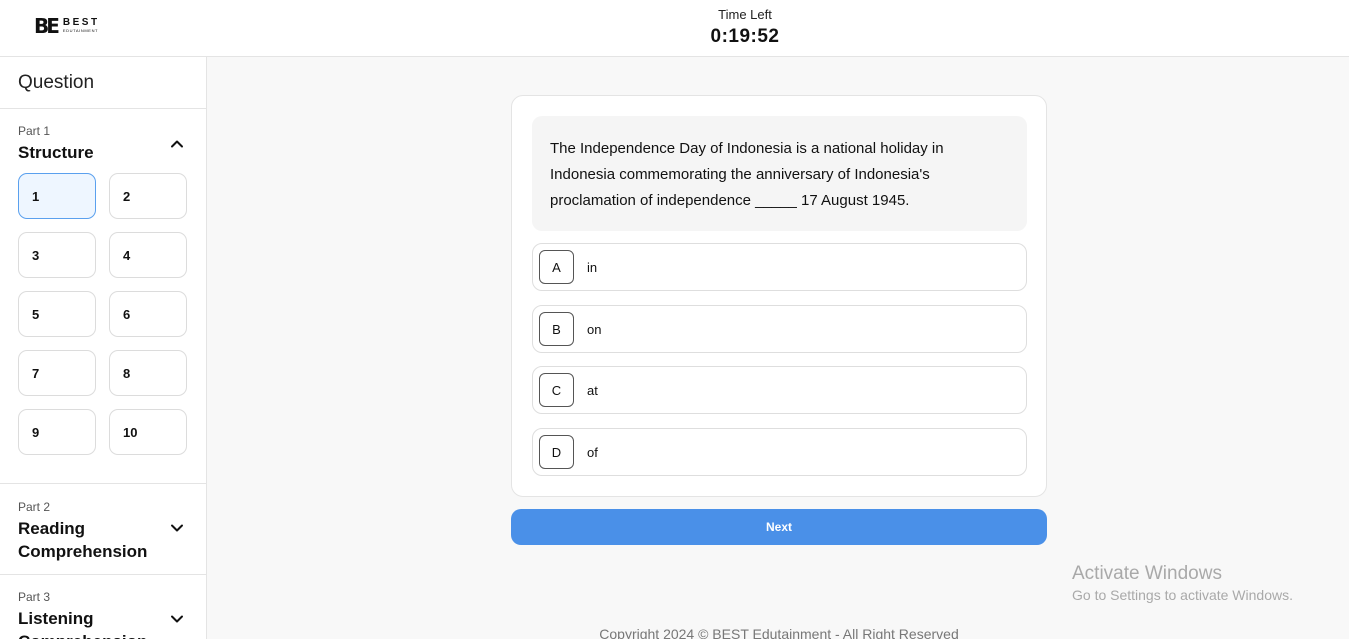  What do you see at coordinates (1182, 595) in the screenshot?
I see `watermark-subtitle: Go to Settings to activate Windows.` at bounding box center [1182, 595].